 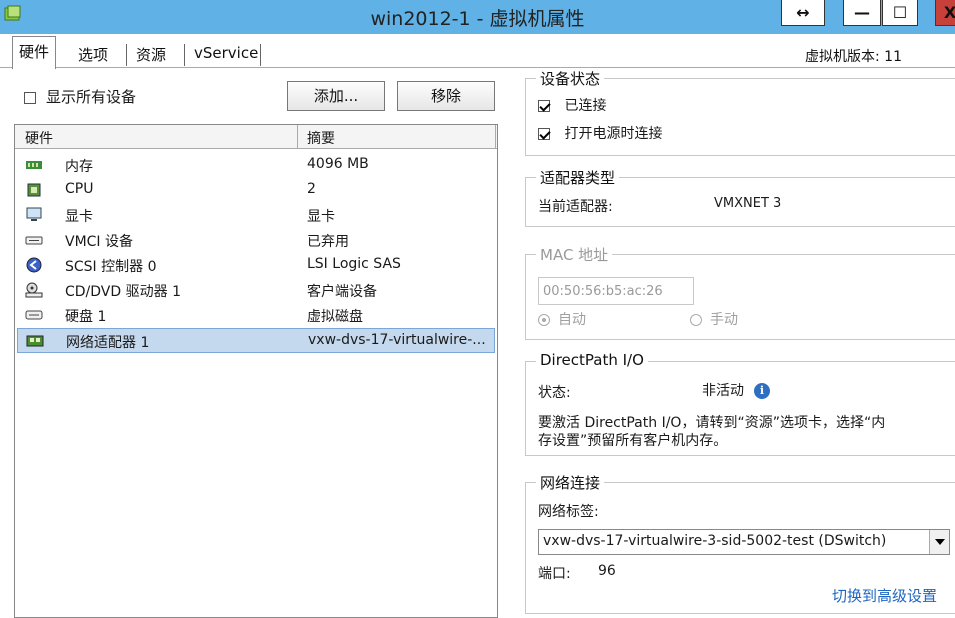 What do you see at coordinates (748, 203) in the screenshot?
I see `current-adapter-value: VMXNET 3` at bounding box center [748, 203].